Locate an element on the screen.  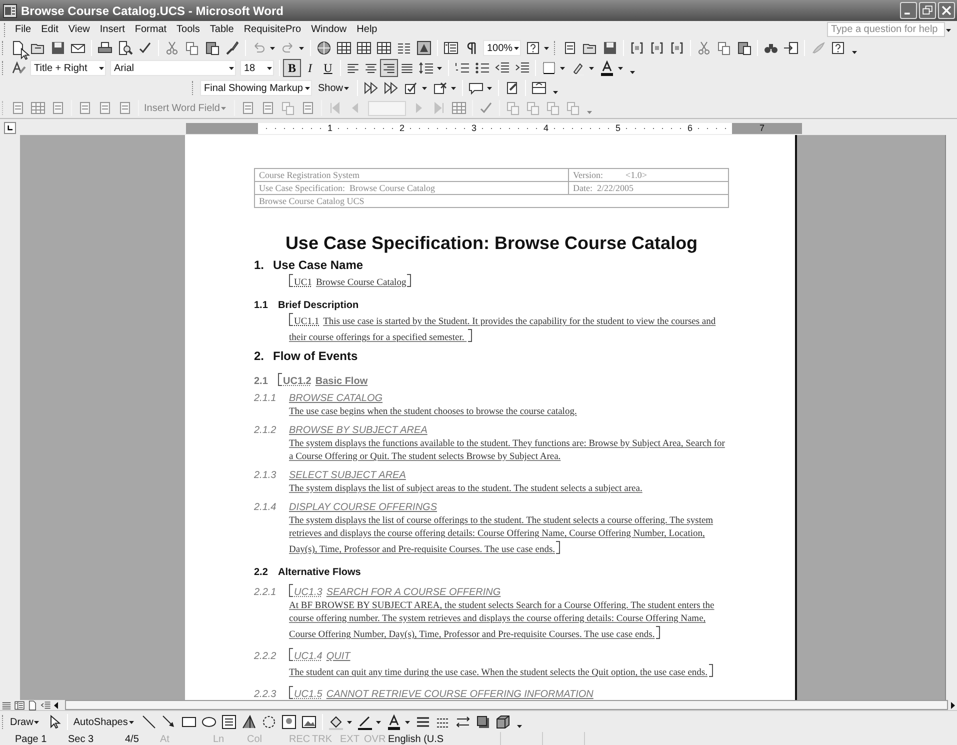
border-icon is located at coordinates (549, 68).